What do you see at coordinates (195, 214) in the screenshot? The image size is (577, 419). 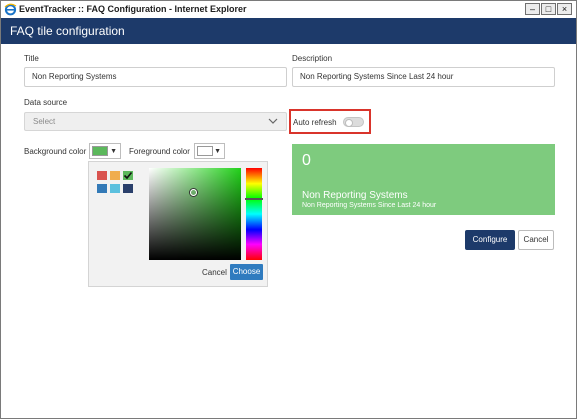 I see `saturation-value-area` at bounding box center [195, 214].